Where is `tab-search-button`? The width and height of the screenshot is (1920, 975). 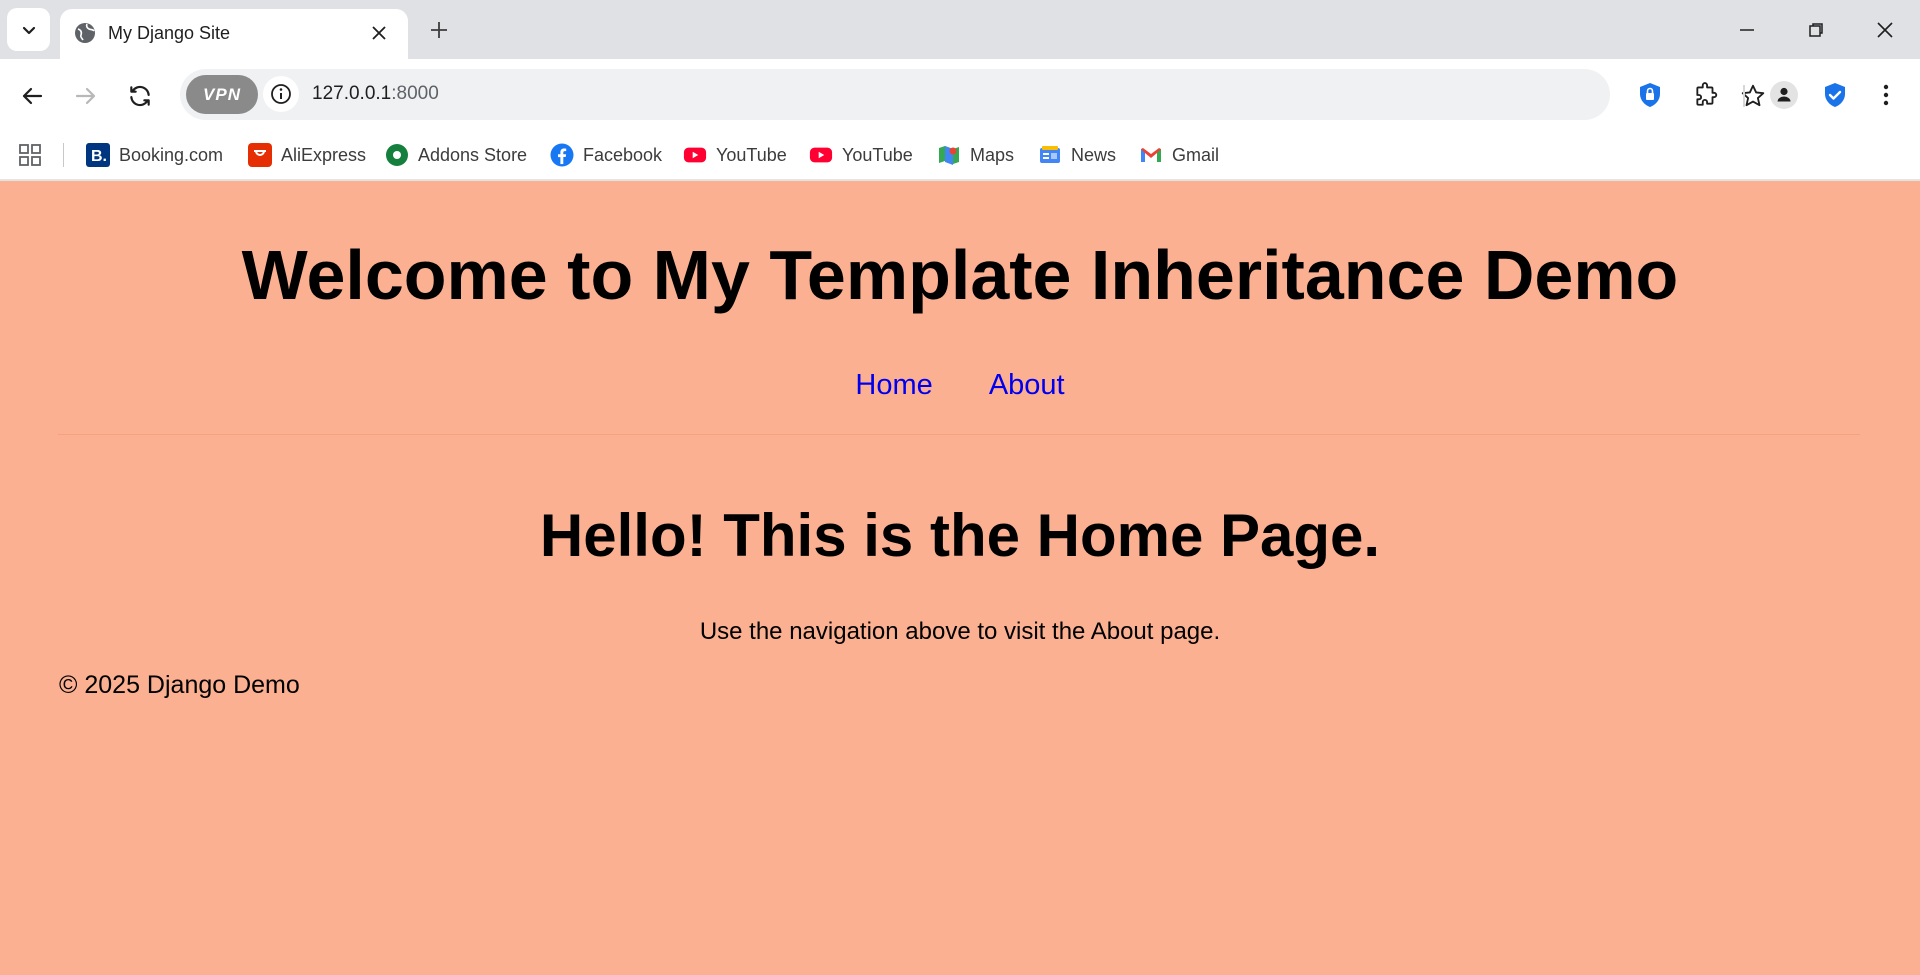
tab-search-button is located at coordinates (28, 29).